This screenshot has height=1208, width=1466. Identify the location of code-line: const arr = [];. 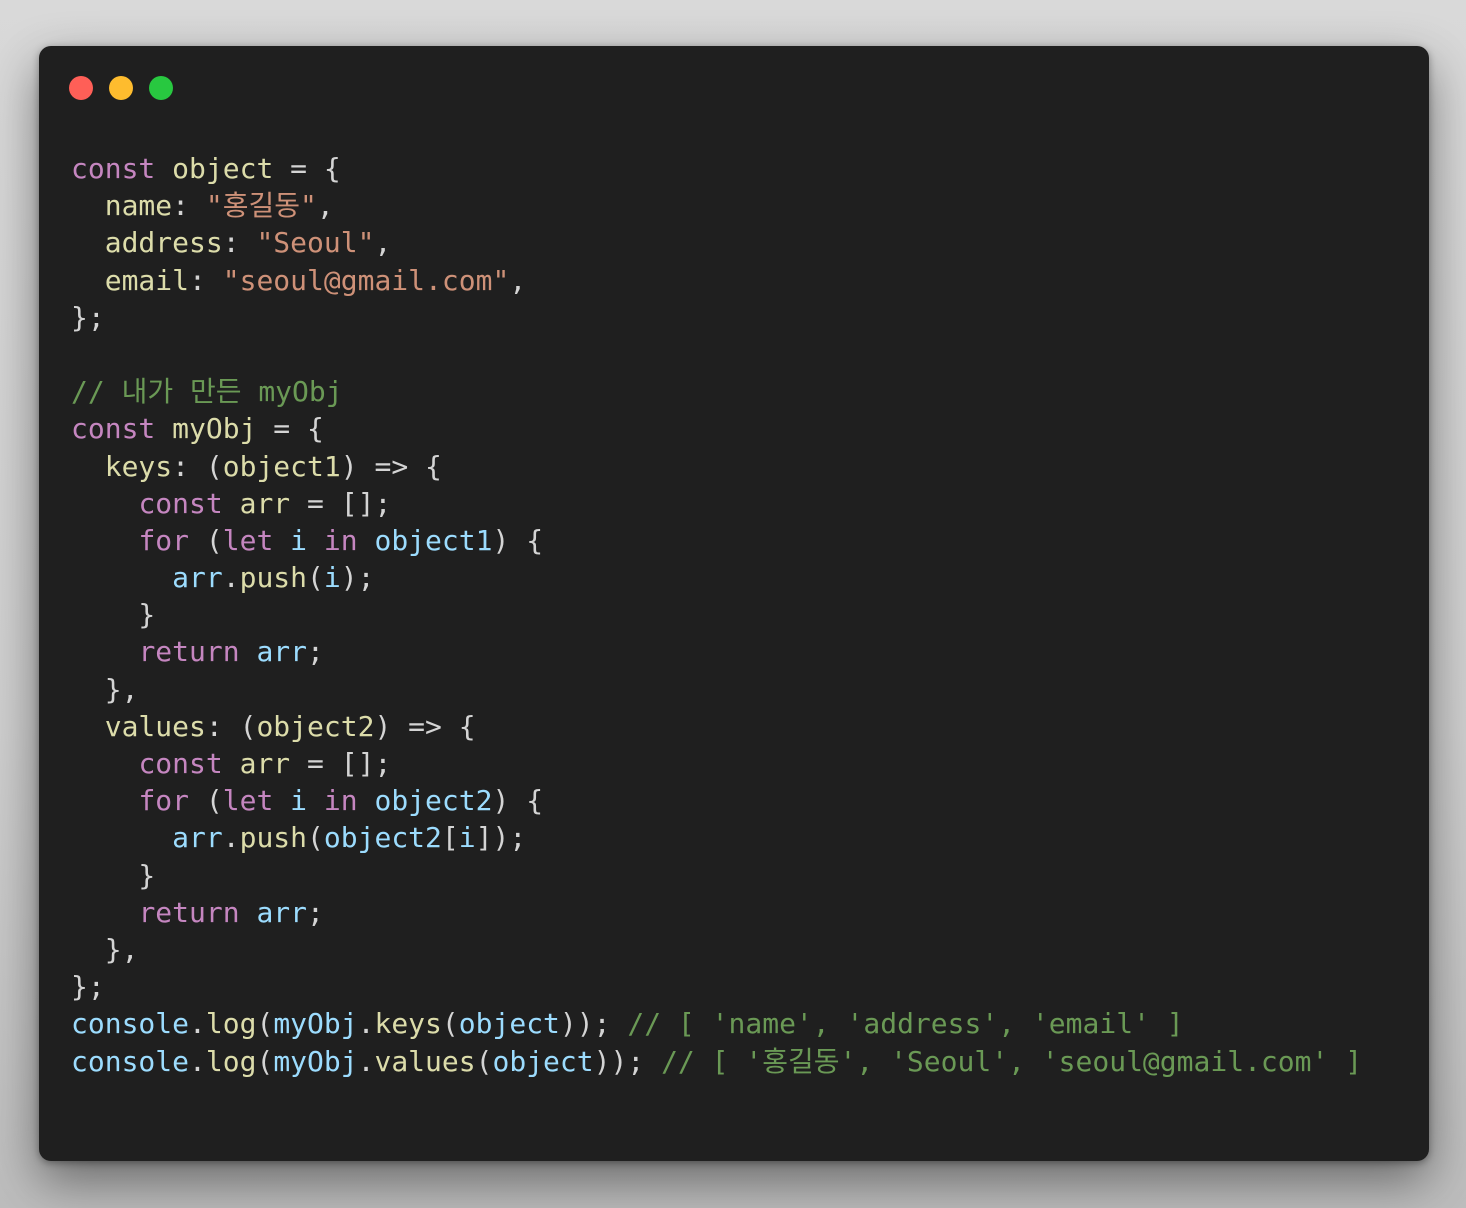
(716, 763).